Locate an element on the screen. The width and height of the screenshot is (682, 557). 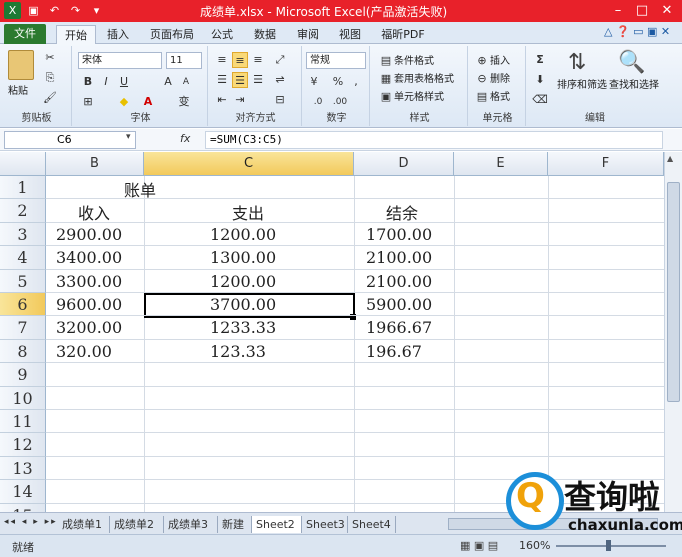
row-header: 14 is located at coordinates (23, 492).